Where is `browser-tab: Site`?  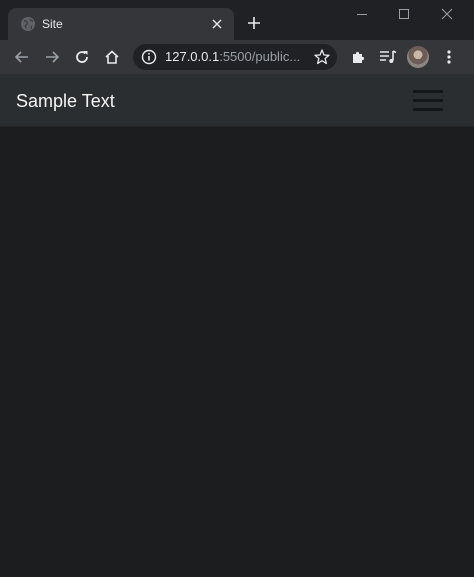 browser-tab: Site is located at coordinates (121, 24).